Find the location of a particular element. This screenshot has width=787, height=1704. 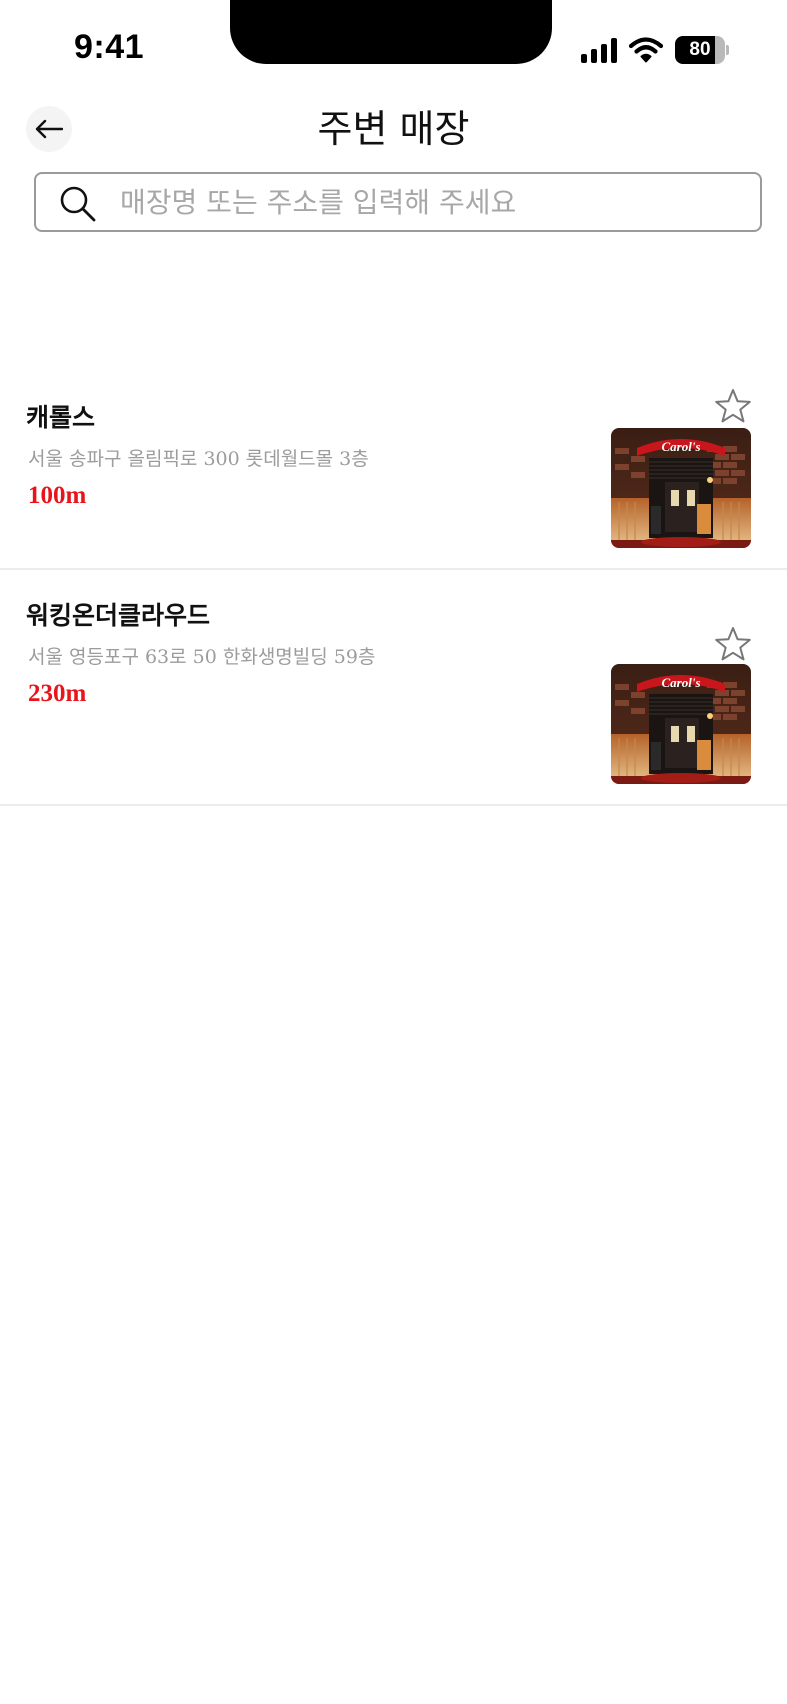

search-box is located at coordinates (398, 202).